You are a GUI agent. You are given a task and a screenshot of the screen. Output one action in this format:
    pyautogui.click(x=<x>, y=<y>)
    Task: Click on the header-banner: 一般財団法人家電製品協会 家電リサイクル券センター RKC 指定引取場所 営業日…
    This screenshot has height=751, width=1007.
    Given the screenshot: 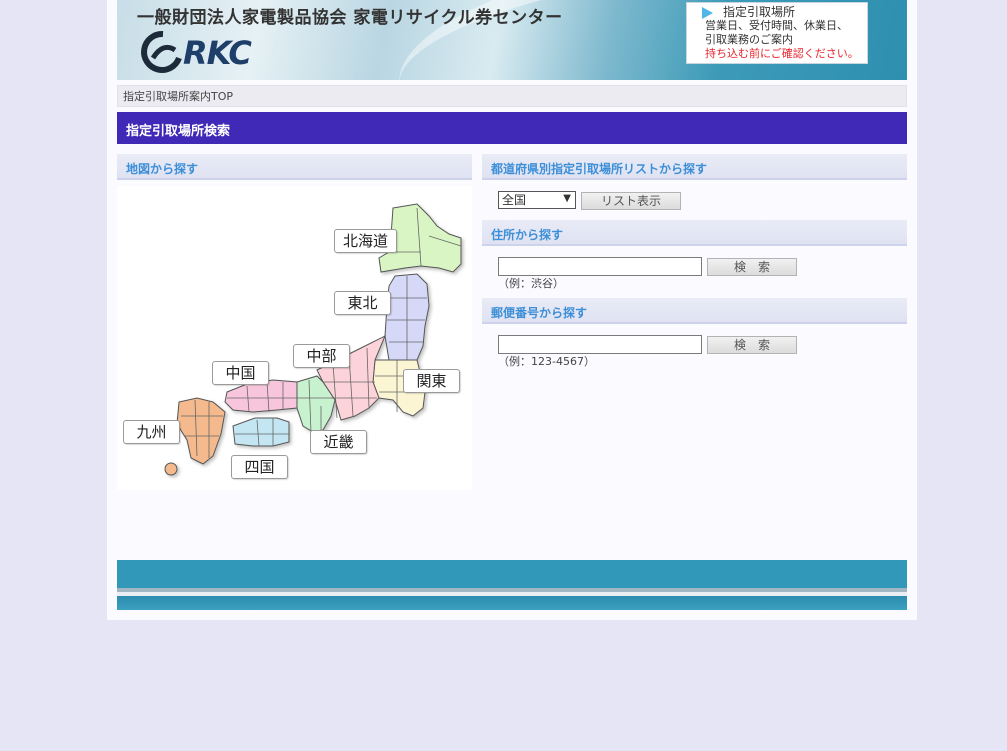 What is the action you would take?
    pyautogui.click(x=512, y=40)
    